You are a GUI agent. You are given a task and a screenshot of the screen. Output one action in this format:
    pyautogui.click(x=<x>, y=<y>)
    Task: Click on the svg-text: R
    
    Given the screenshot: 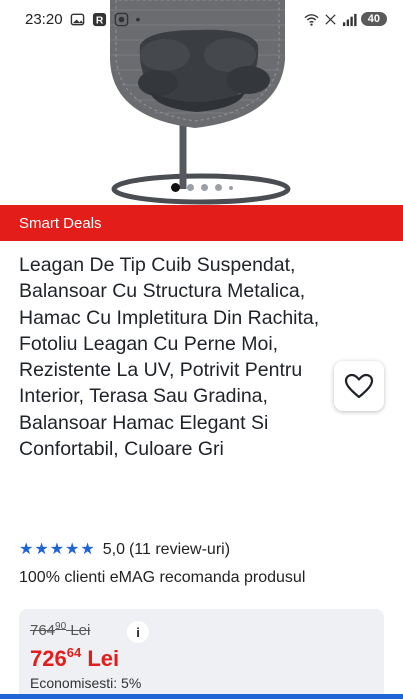 What is the action you would take?
    pyautogui.click(x=99, y=20)
    